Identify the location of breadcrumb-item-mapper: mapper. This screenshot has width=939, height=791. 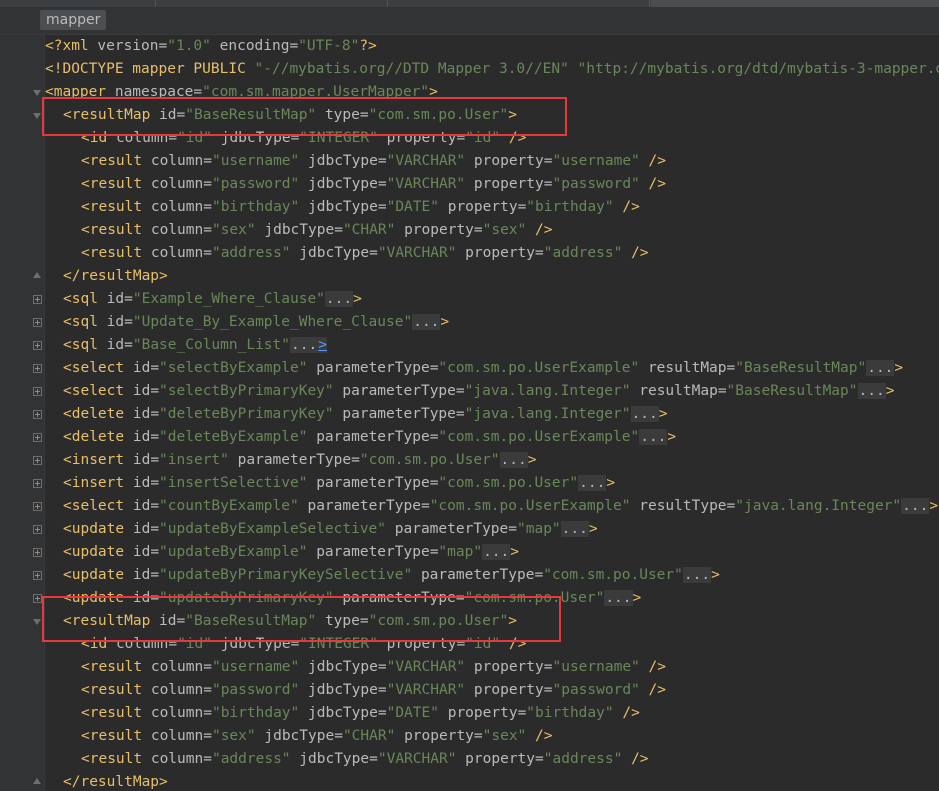
(73, 20).